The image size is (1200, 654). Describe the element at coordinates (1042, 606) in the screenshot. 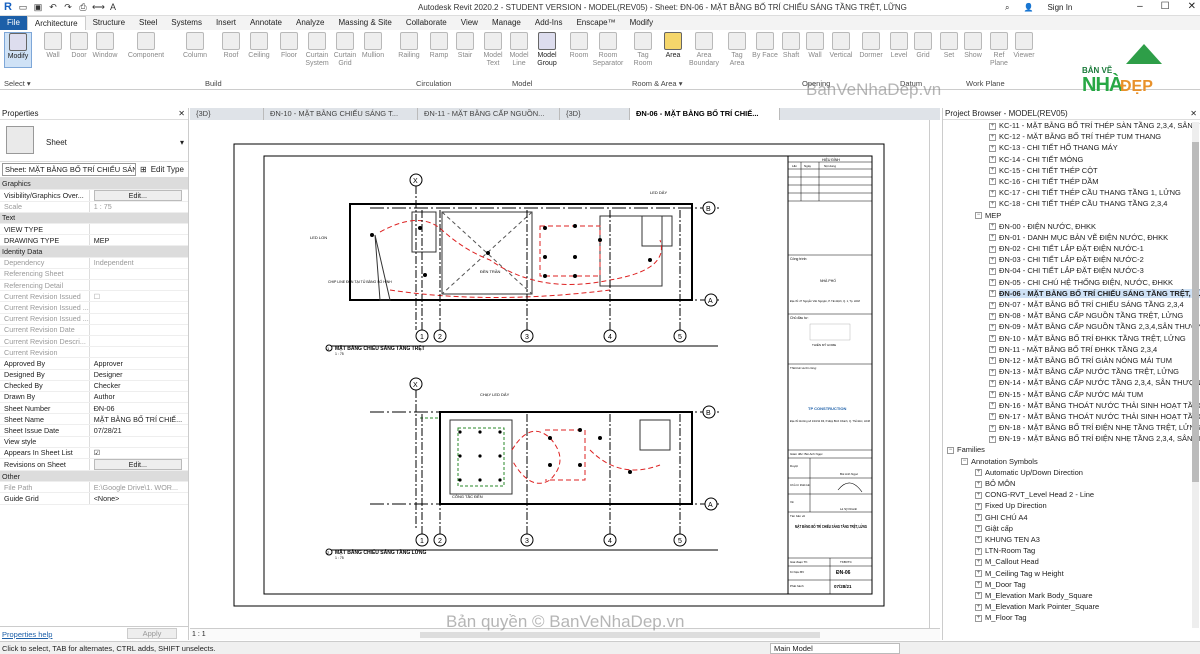

I see `browser-item-label: M_Elevation Mark Pointer_Square` at that location.